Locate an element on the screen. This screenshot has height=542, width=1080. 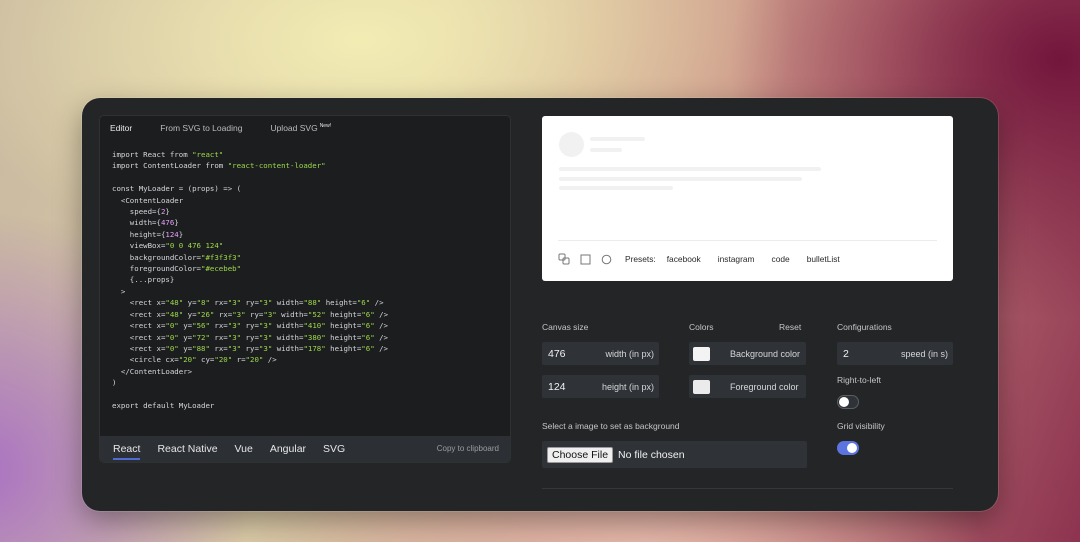
rtl-label: Right-to-left is located at coordinates (859, 380).